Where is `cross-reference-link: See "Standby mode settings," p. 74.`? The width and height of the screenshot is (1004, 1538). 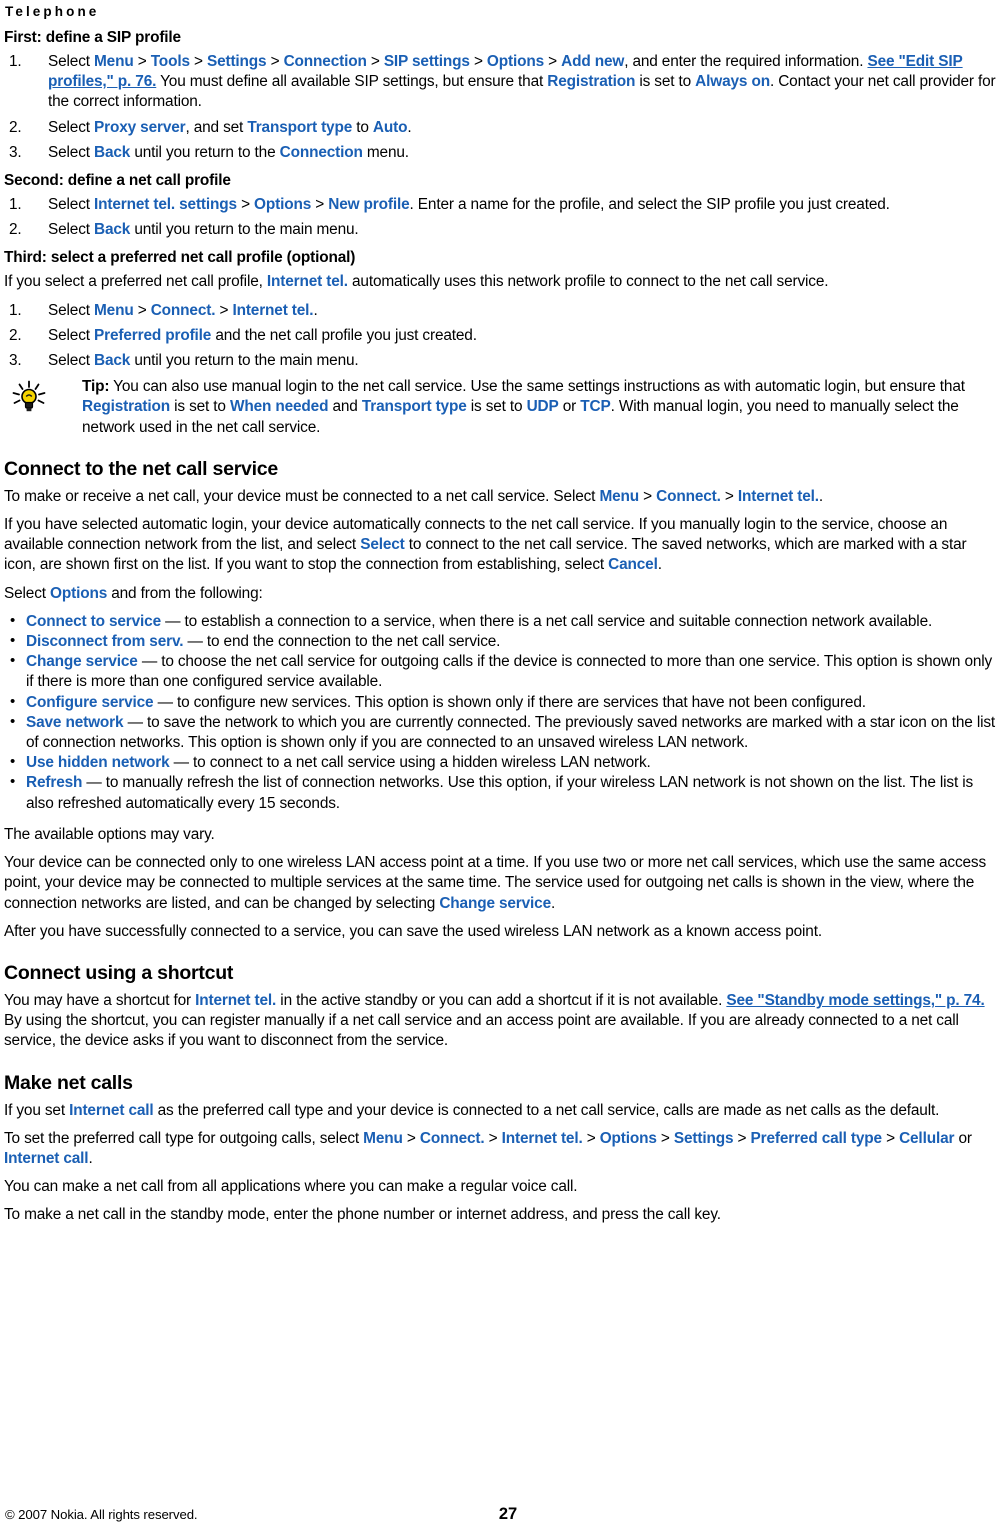 cross-reference-link: See "Standby mode settings," p. 74. is located at coordinates (855, 1000).